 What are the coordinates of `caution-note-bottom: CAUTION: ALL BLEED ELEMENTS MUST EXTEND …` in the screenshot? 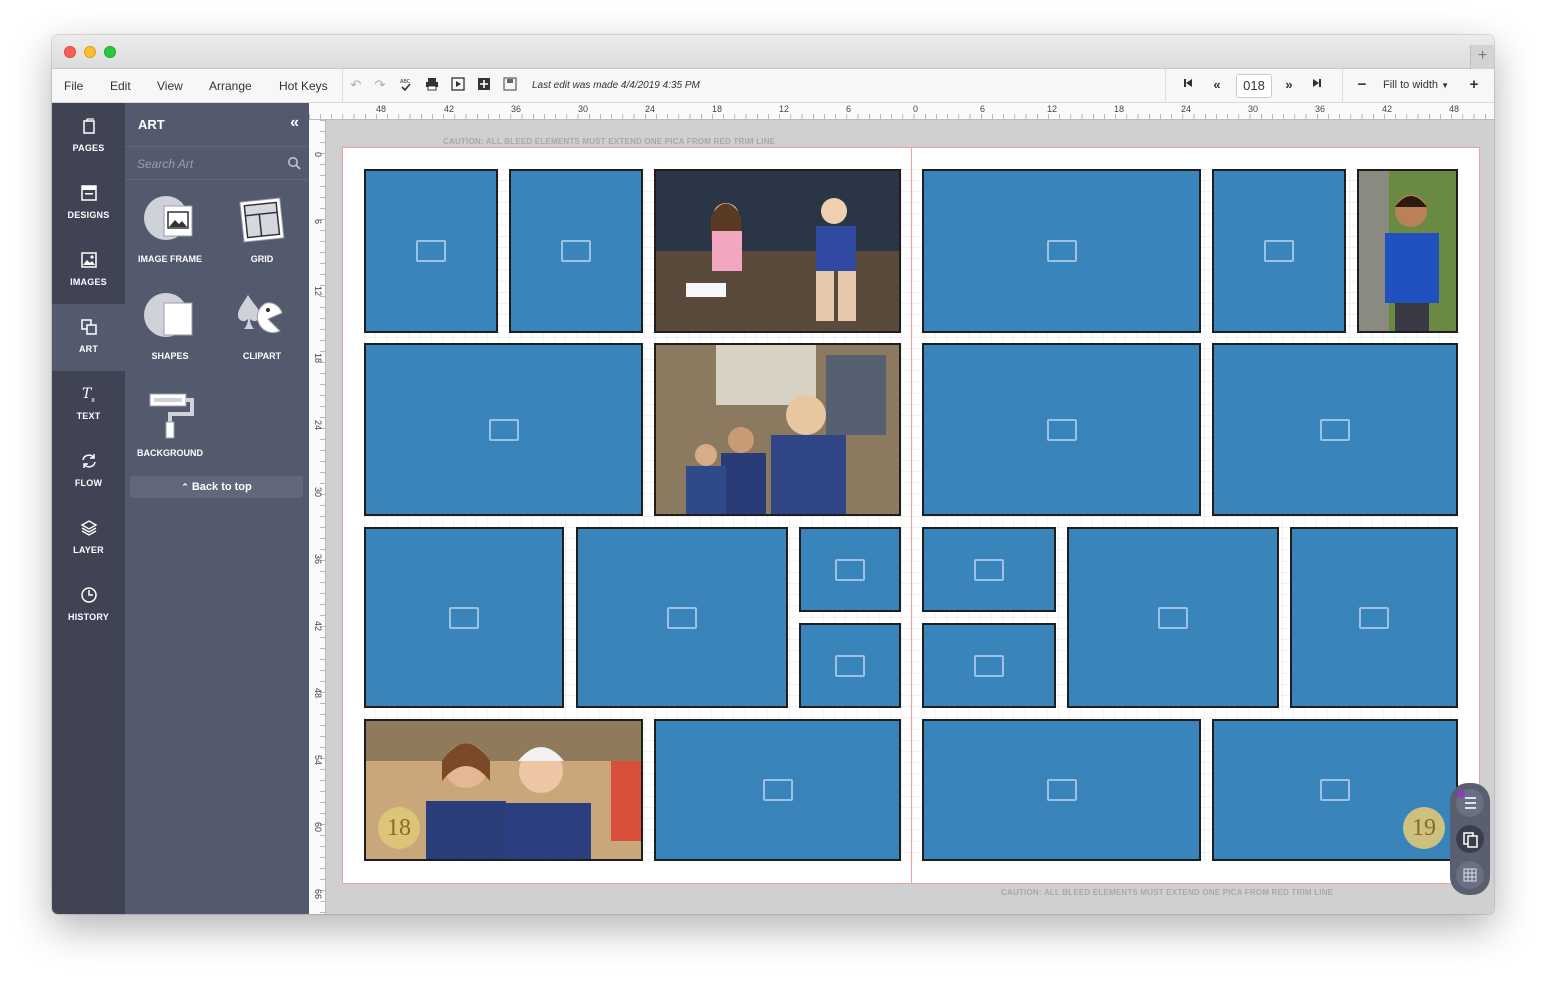 It's located at (1167, 892).